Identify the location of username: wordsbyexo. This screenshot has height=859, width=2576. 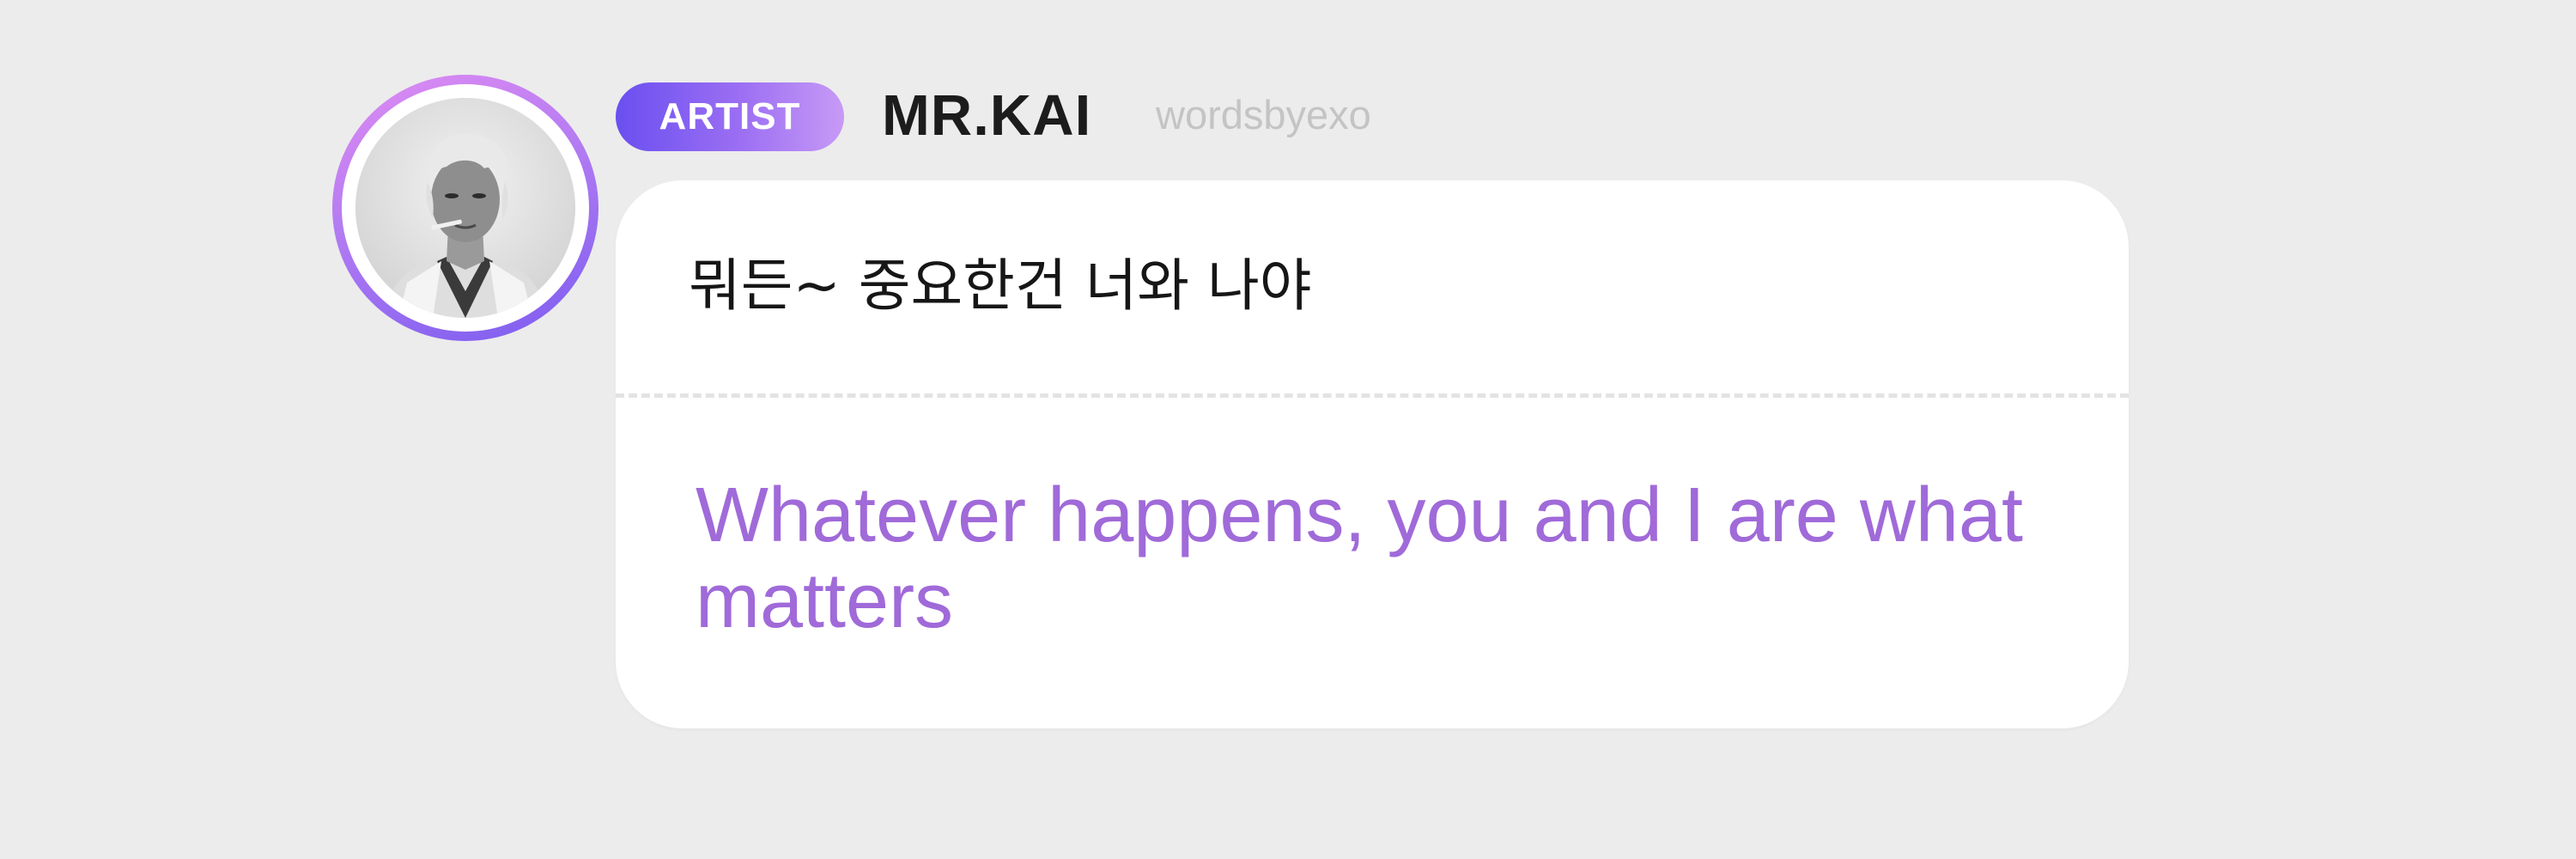
(1263, 115).